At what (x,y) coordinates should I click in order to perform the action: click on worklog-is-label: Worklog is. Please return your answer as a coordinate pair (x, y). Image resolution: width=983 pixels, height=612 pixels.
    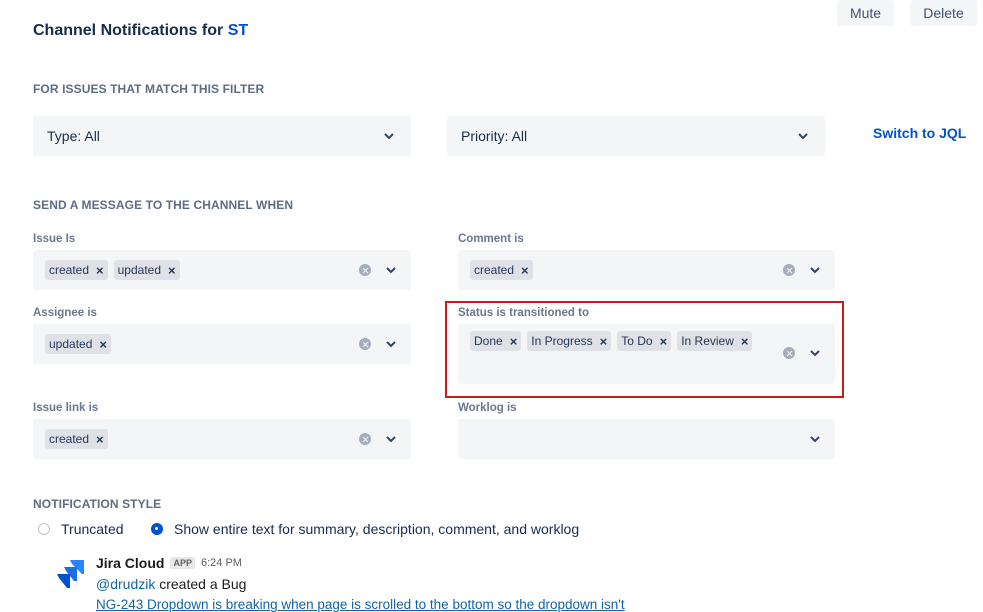
    Looking at the image, I should click on (487, 408).